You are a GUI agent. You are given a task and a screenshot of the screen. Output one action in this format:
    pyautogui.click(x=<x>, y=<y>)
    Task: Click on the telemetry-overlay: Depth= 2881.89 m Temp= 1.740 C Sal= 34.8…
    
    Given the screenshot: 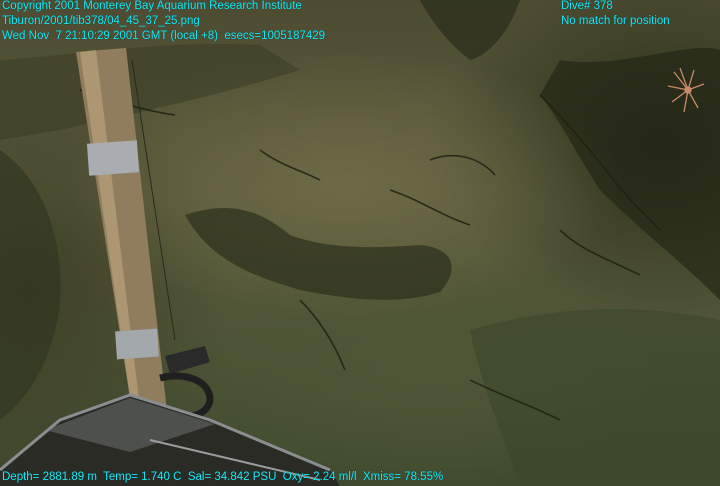 What is the action you would take?
    pyautogui.click(x=222, y=477)
    